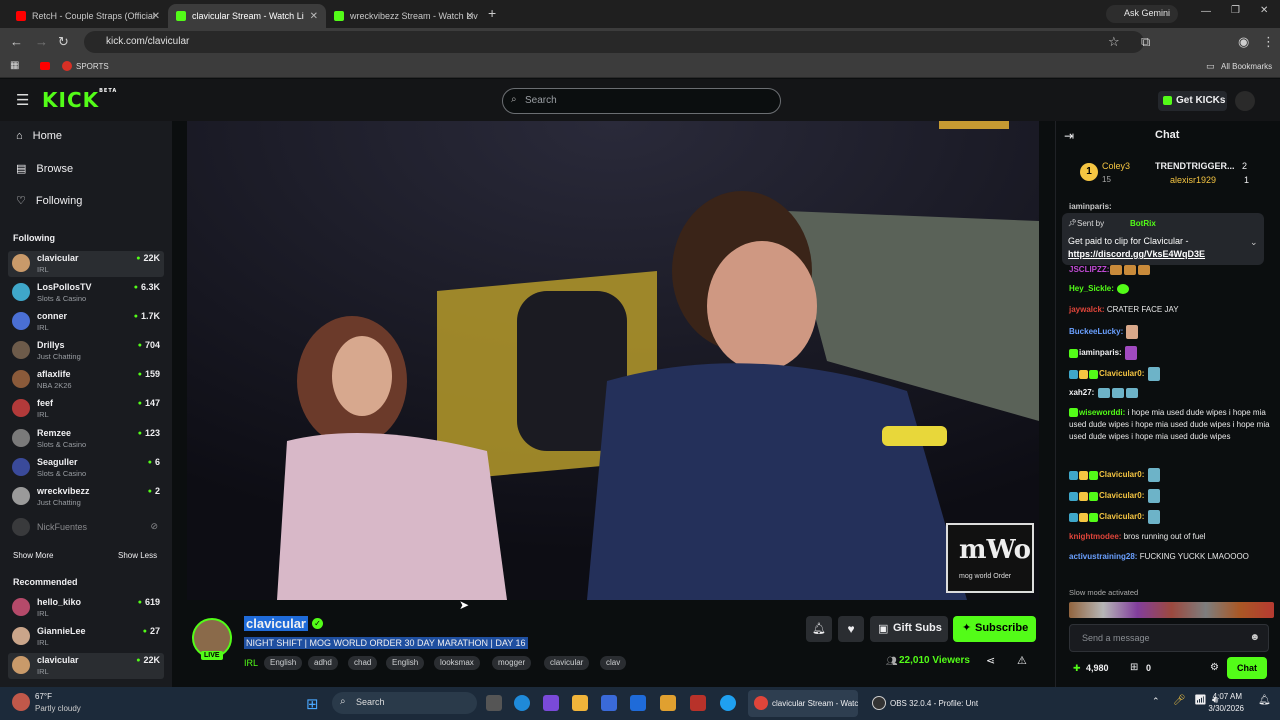 This screenshot has height=720, width=1280. I want to click on profile-icon: ◉, so click(1243, 42).